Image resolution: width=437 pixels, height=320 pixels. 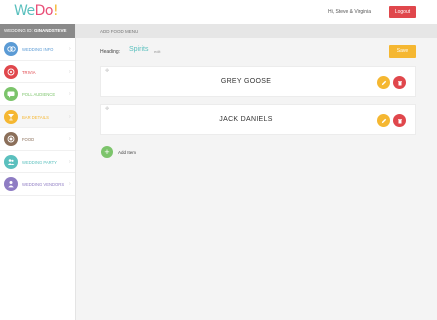 I want to click on sidebar-item-trivia: TRIVIA ›, so click(x=37, y=72).